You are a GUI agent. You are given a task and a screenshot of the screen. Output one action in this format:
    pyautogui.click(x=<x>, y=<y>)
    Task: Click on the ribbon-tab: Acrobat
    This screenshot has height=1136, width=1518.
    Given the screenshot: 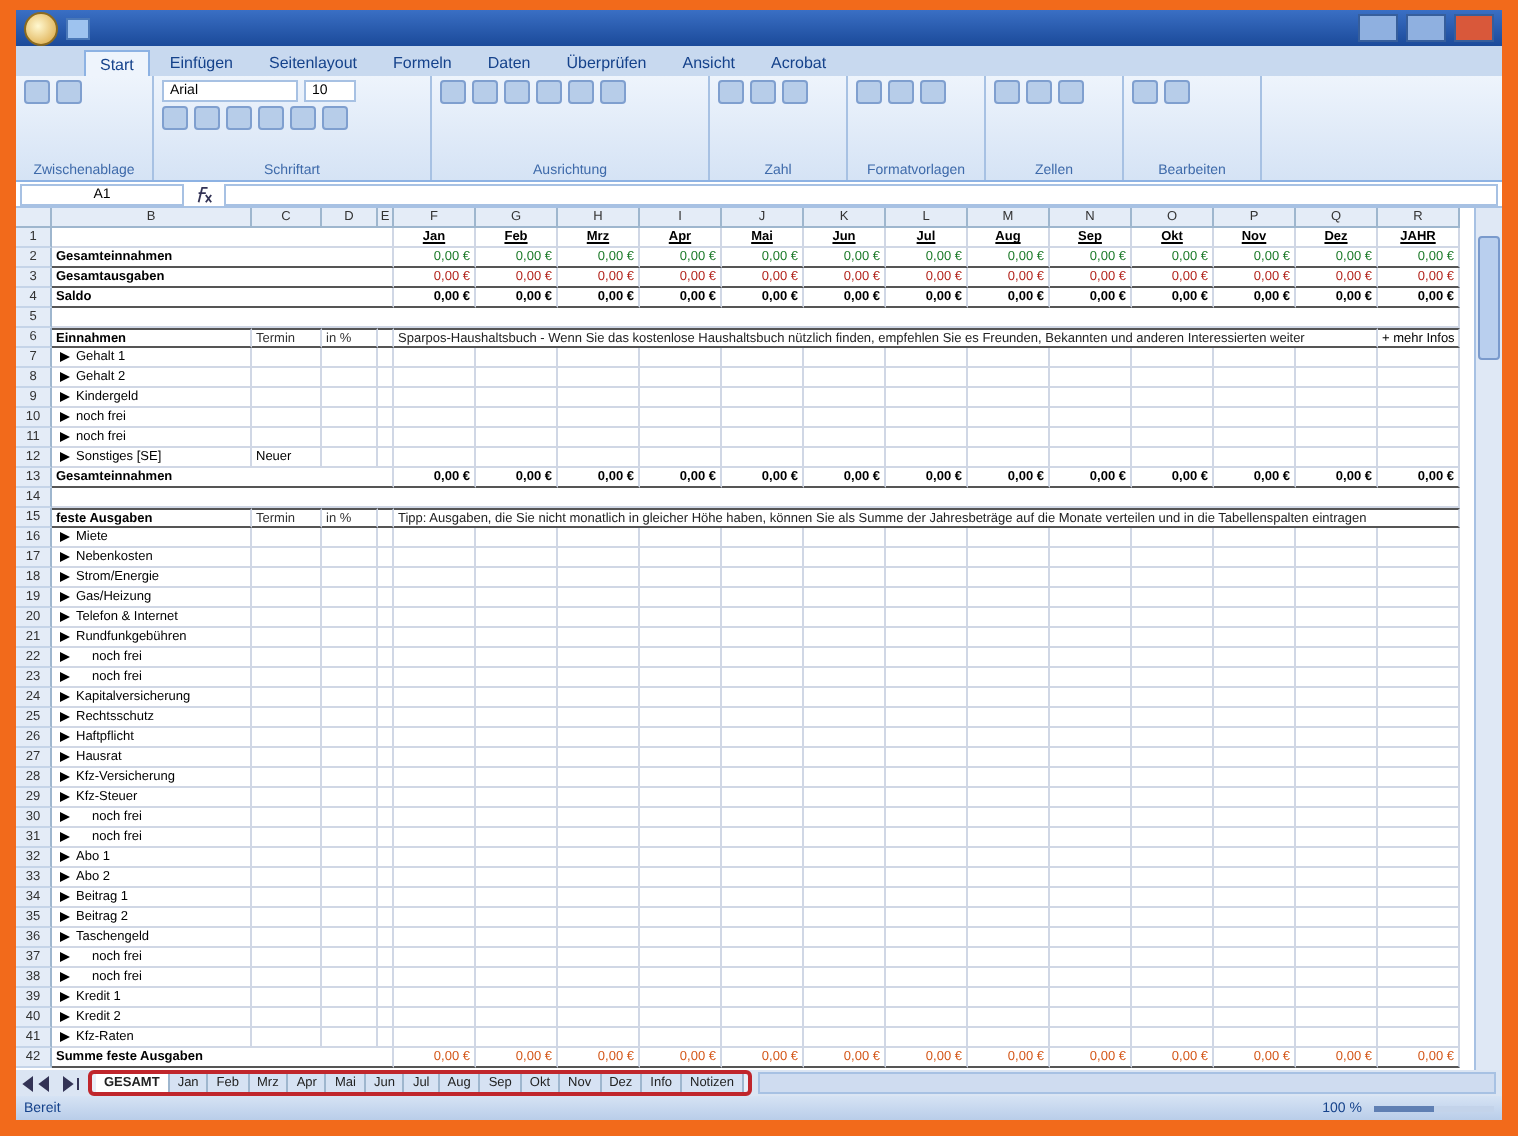 What is the action you would take?
    pyautogui.click(x=799, y=63)
    